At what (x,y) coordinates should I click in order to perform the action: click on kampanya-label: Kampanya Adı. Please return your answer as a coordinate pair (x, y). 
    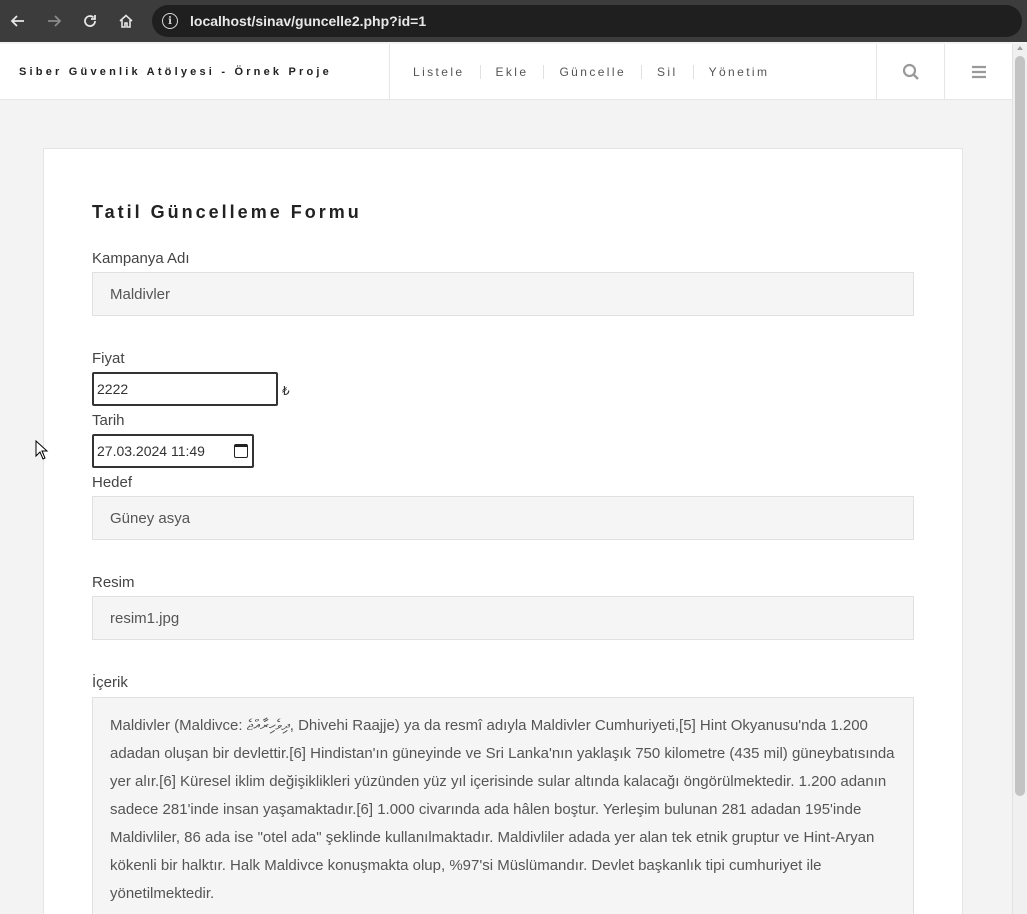
    Looking at the image, I should click on (141, 258).